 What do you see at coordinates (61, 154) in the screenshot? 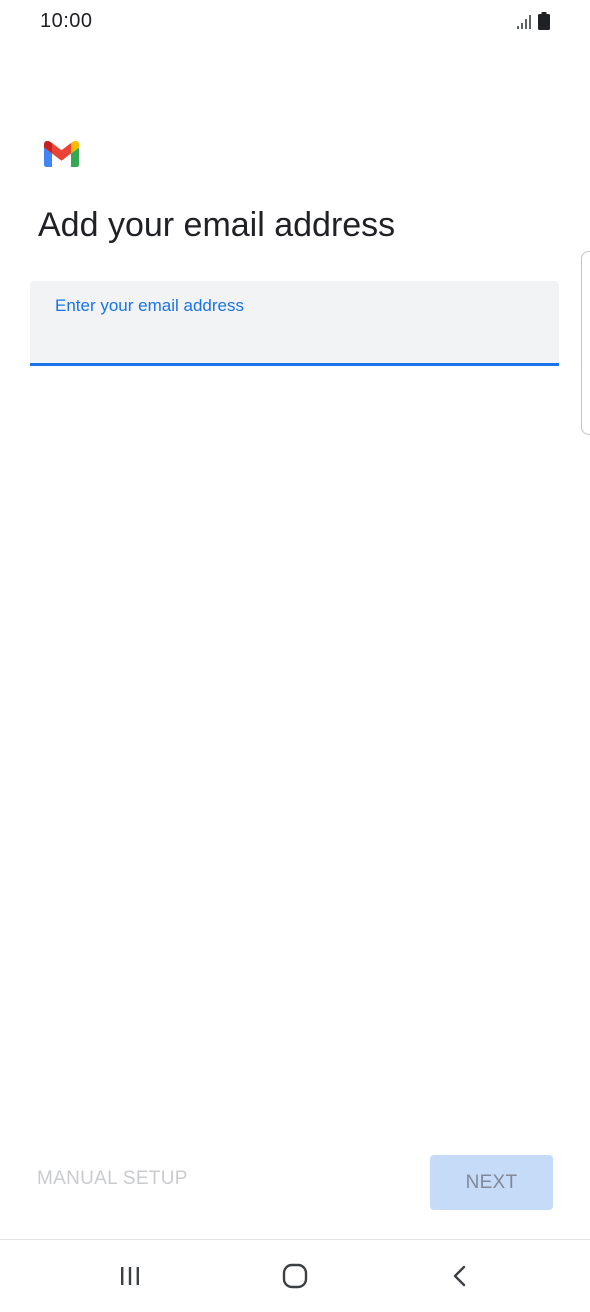
I see `gmail-logo-icon` at bounding box center [61, 154].